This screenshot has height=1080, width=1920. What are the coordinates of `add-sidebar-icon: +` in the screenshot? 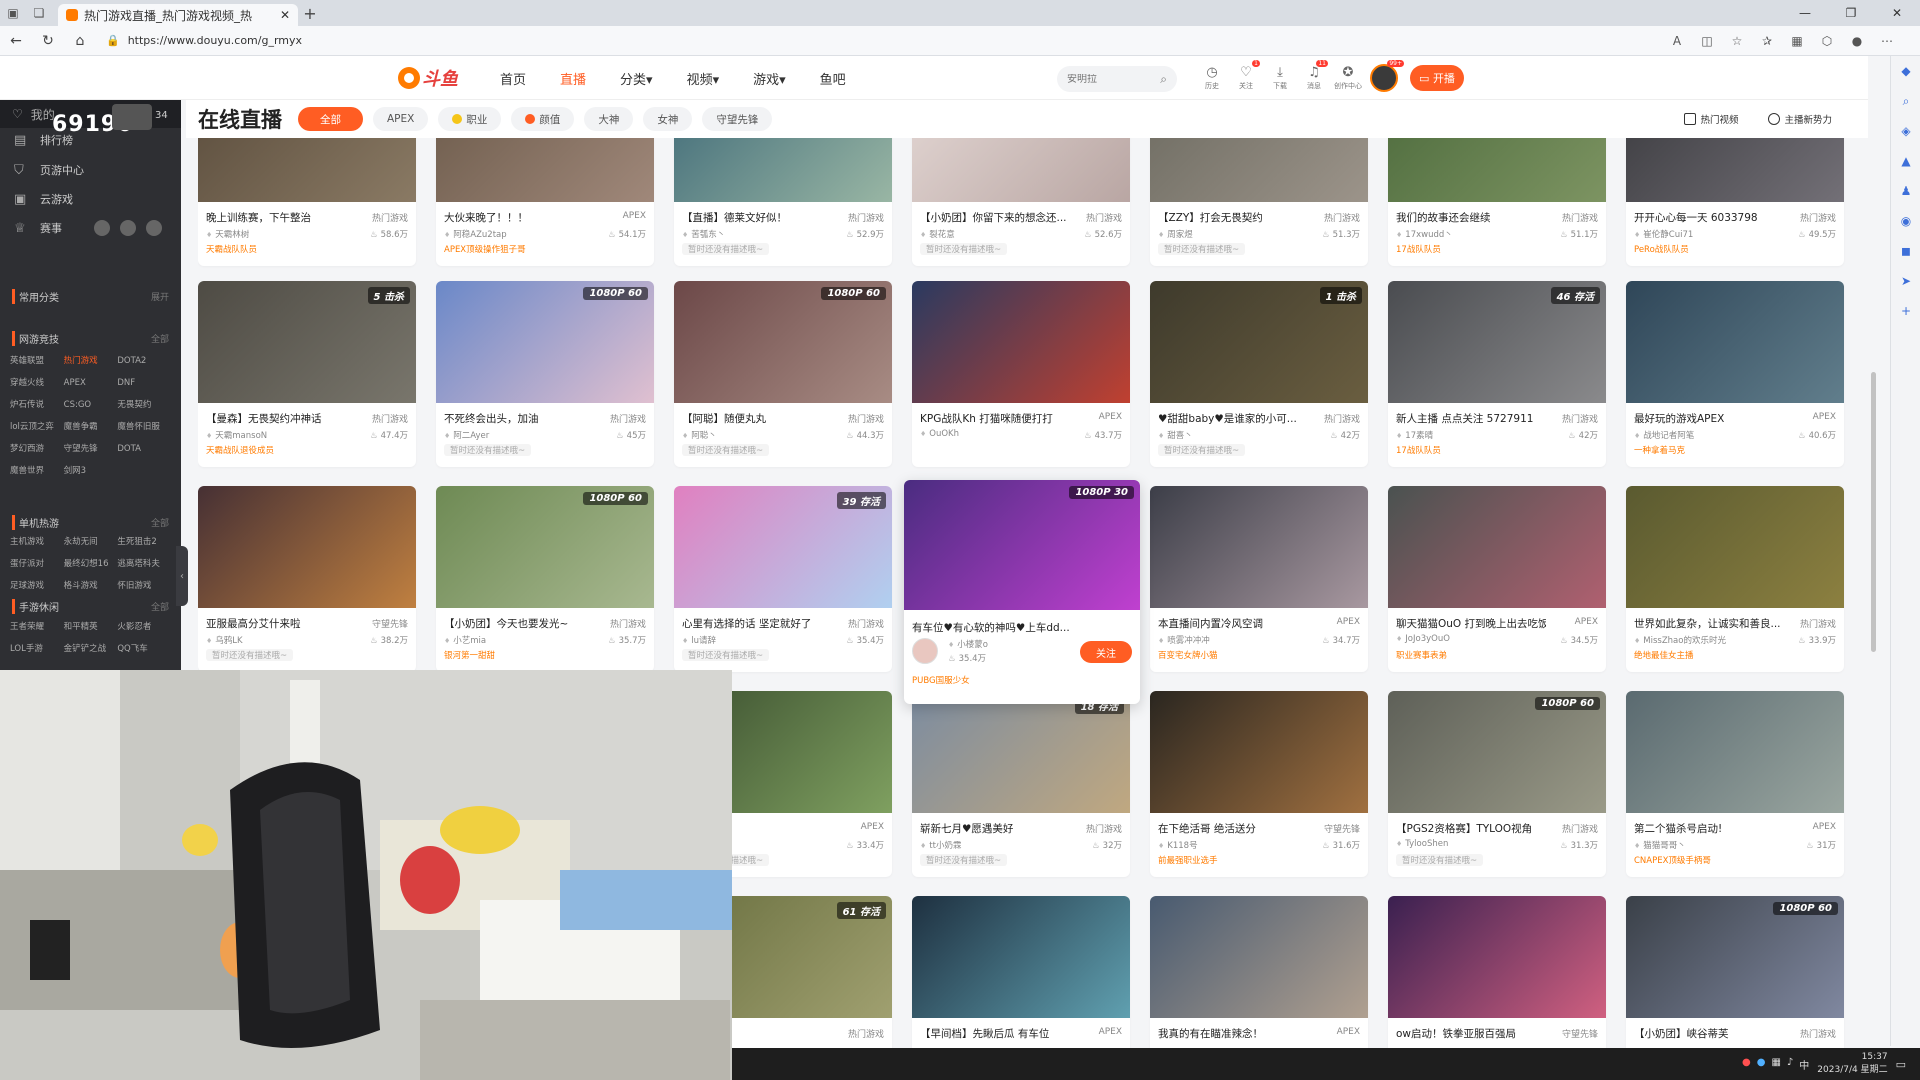 It's located at (1905, 311).